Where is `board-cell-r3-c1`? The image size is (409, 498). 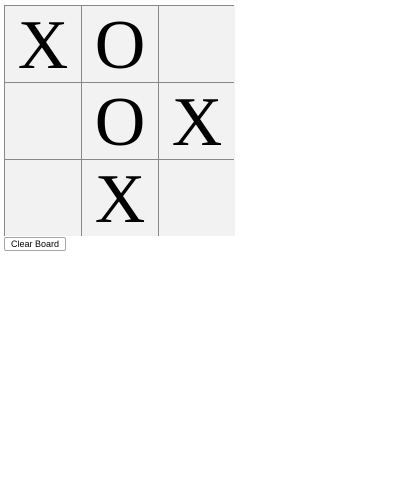 board-cell-r3-c1 is located at coordinates (43, 198).